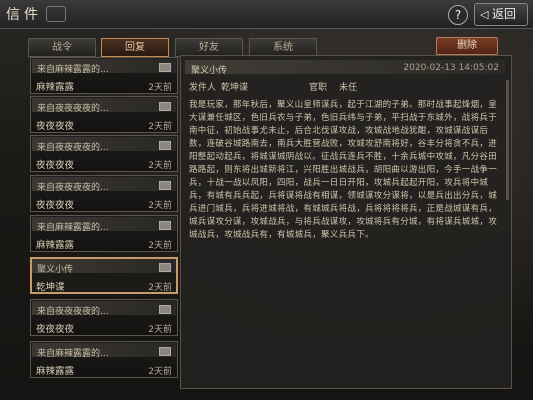 Image resolution: width=533 pixels, height=400 pixels. I want to click on title-ornament-icon, so click(56, 14).